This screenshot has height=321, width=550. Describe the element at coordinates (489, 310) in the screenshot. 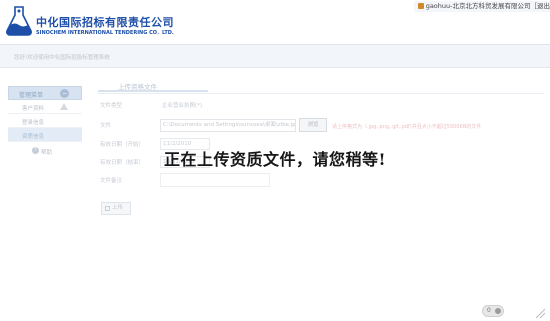

I see `corner-toggle-label: 0` at that location.